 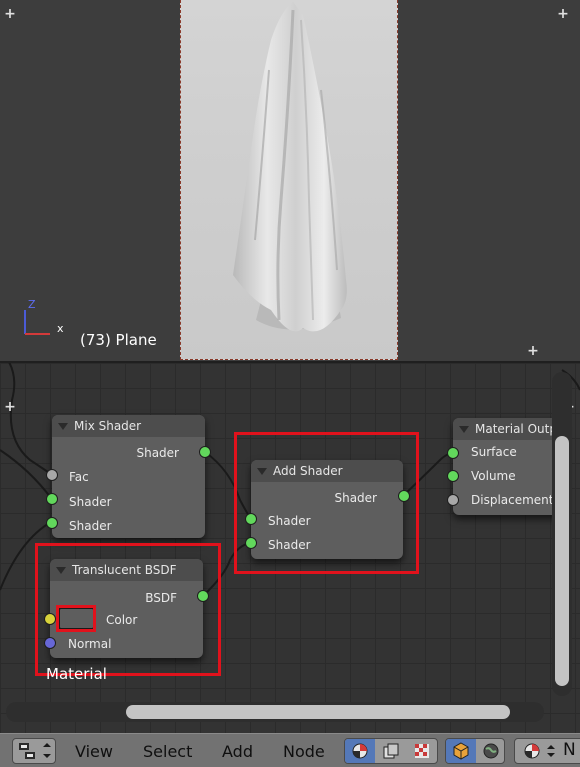 I want to click on texture-icon, so click(x=391, y=751).